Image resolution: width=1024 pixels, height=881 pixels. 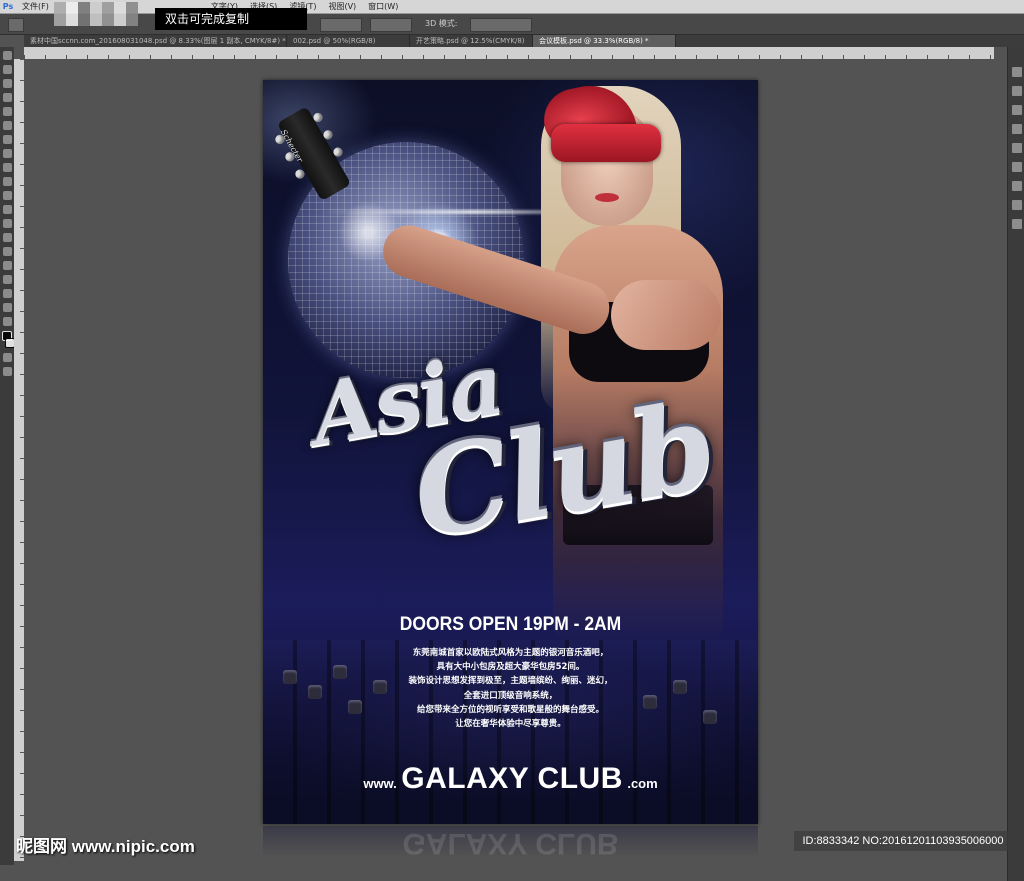 I want to click on hand-tool-icon, so click(x=7, y=307).